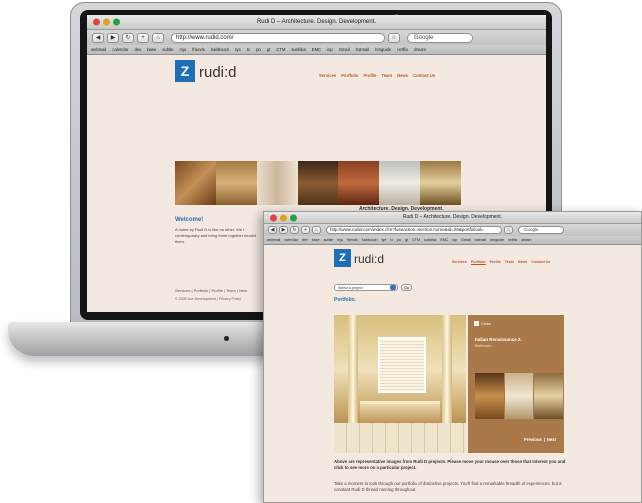  What do you see at coordinates (482, 323) in the screenshot?
I see `close-button: × Close` at bounding box center [482, 323].